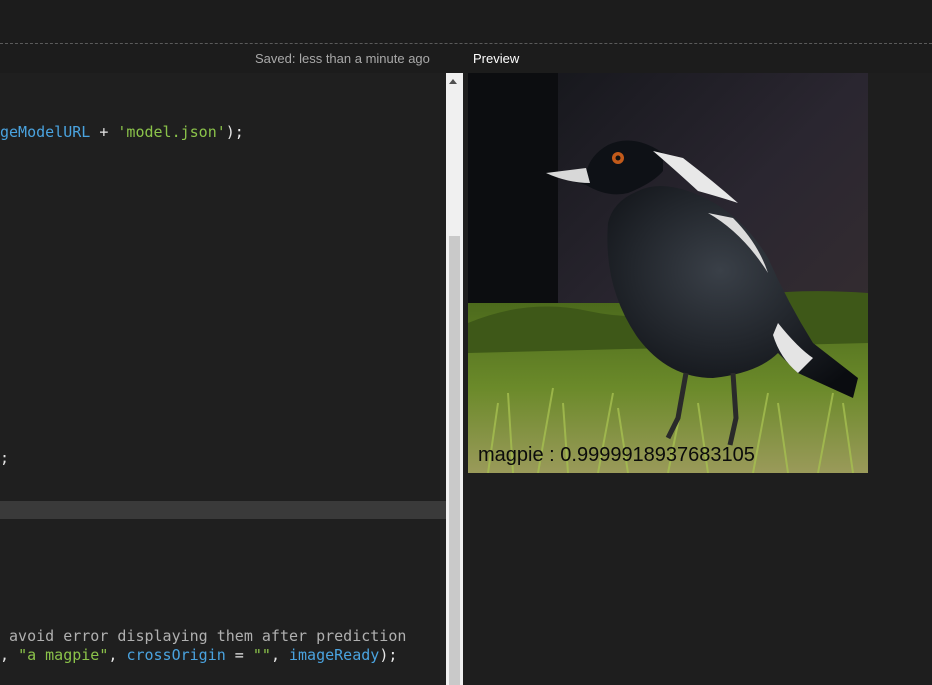 This screenshot has height=685, width=932. Describe the element at coordinates (239, 655) in the screenshot. I see `code-token: =` at that location.